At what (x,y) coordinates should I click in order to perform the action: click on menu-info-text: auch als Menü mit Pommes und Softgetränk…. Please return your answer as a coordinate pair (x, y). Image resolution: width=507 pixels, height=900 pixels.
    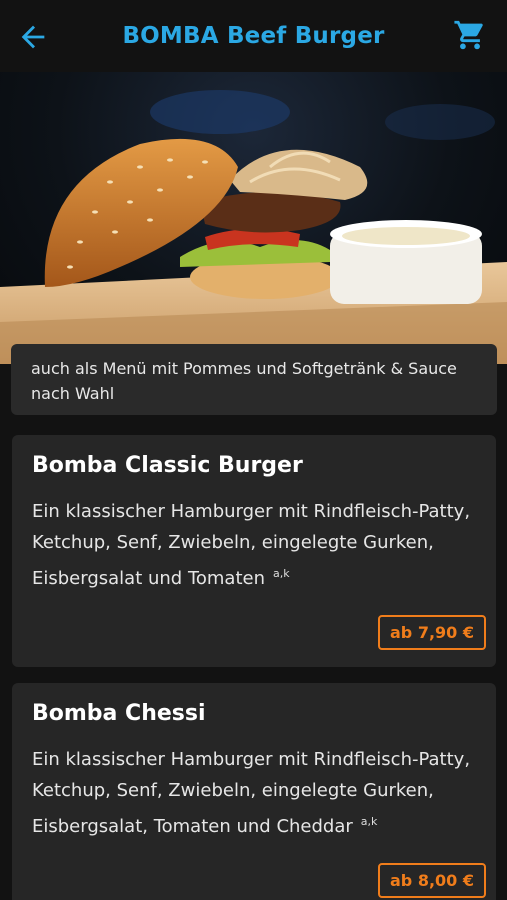
    Looking at the image, I should click on (244, 381).